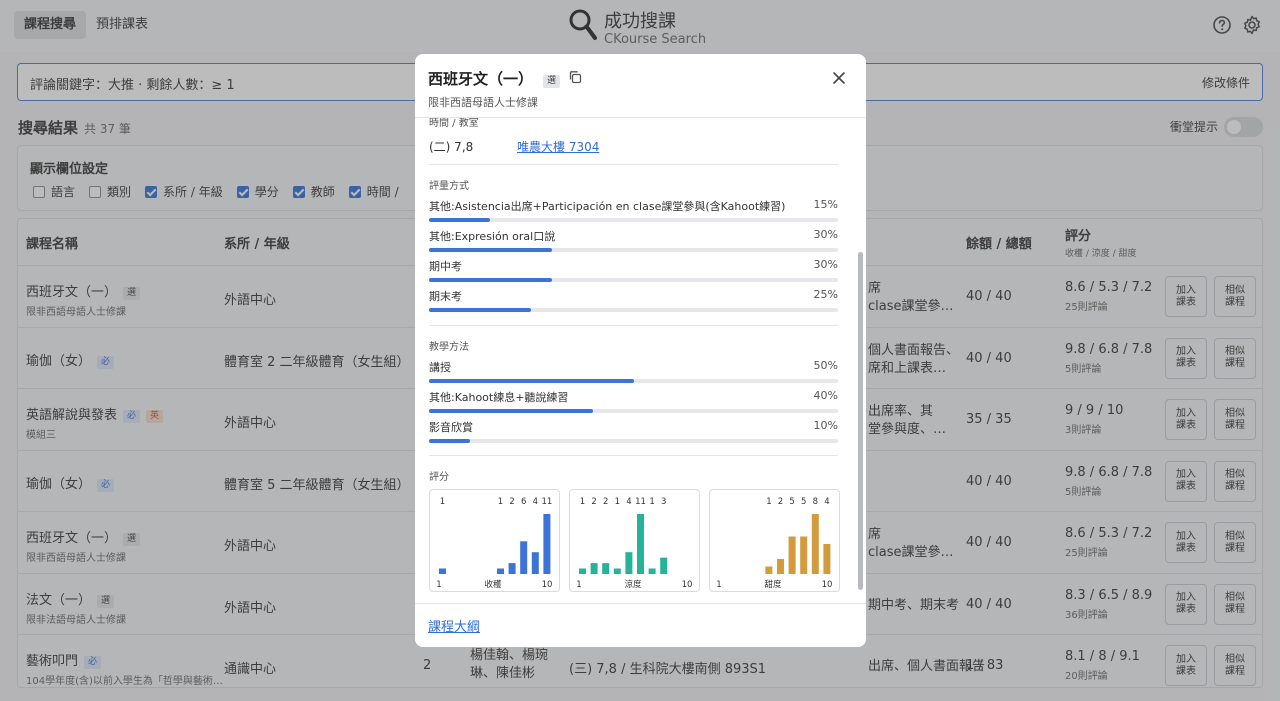  I want to click on modal-title-text: 西班牙文（一）, so click(481, 79).